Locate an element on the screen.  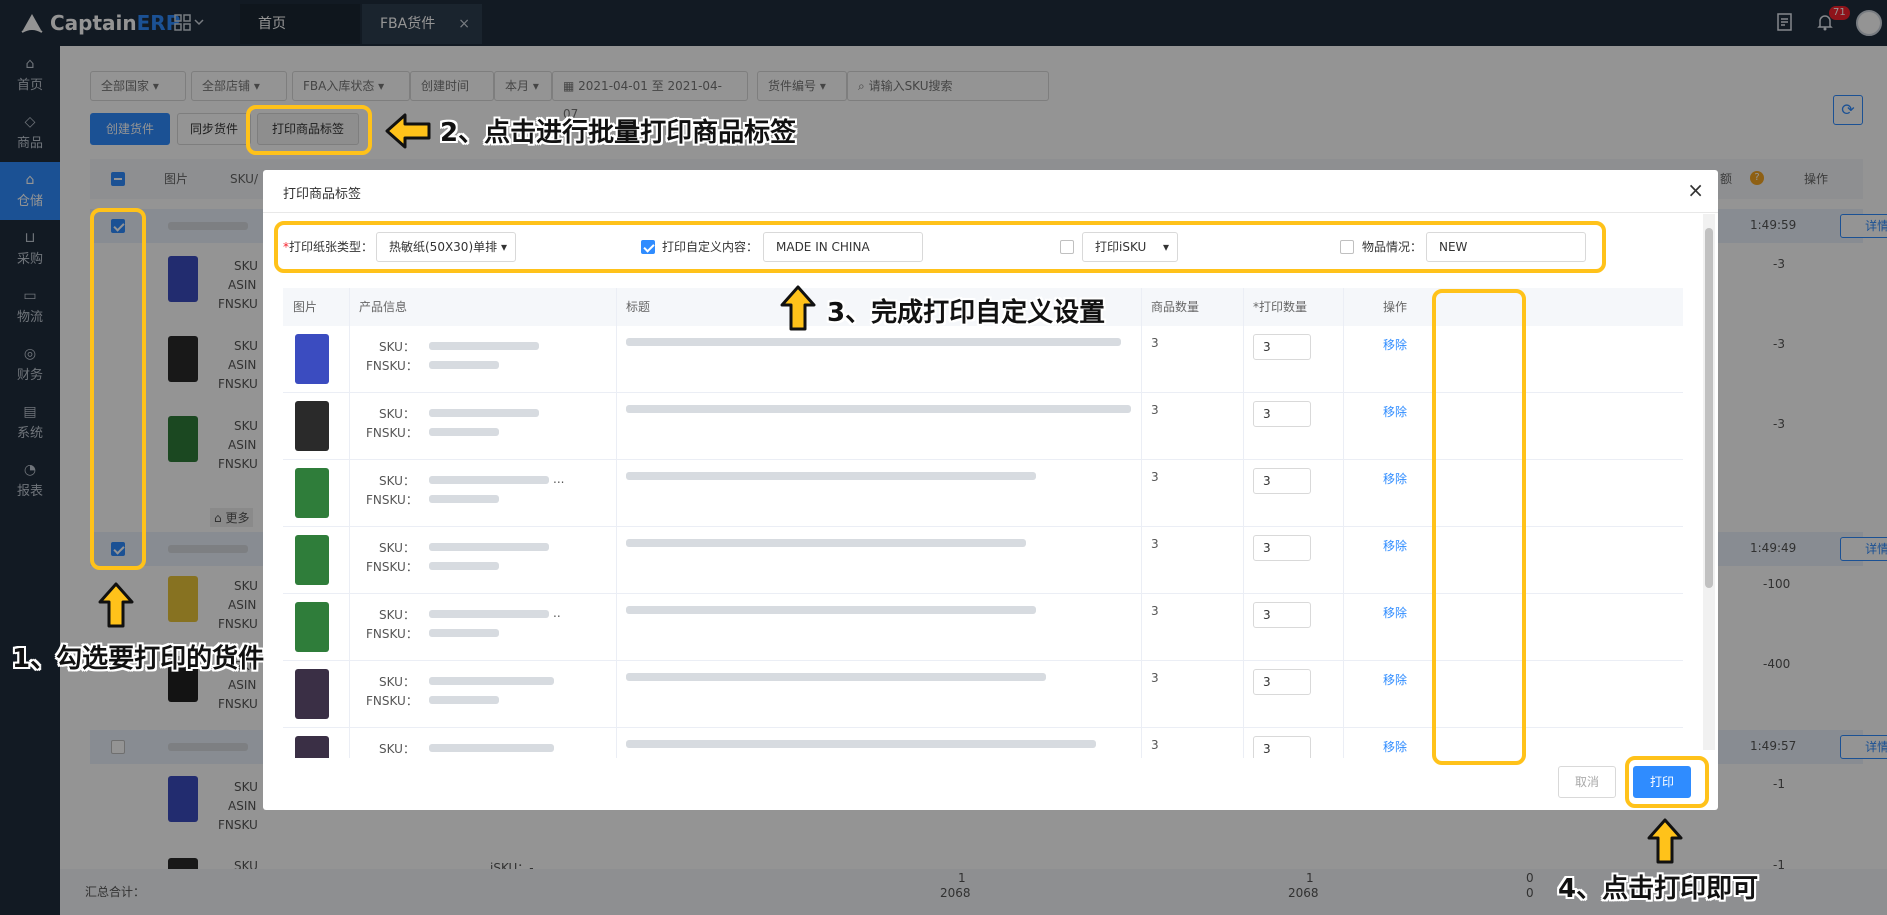
annotation-step2: 2、点击进行批量打印商品标签 is located at coordinates (618, 133).